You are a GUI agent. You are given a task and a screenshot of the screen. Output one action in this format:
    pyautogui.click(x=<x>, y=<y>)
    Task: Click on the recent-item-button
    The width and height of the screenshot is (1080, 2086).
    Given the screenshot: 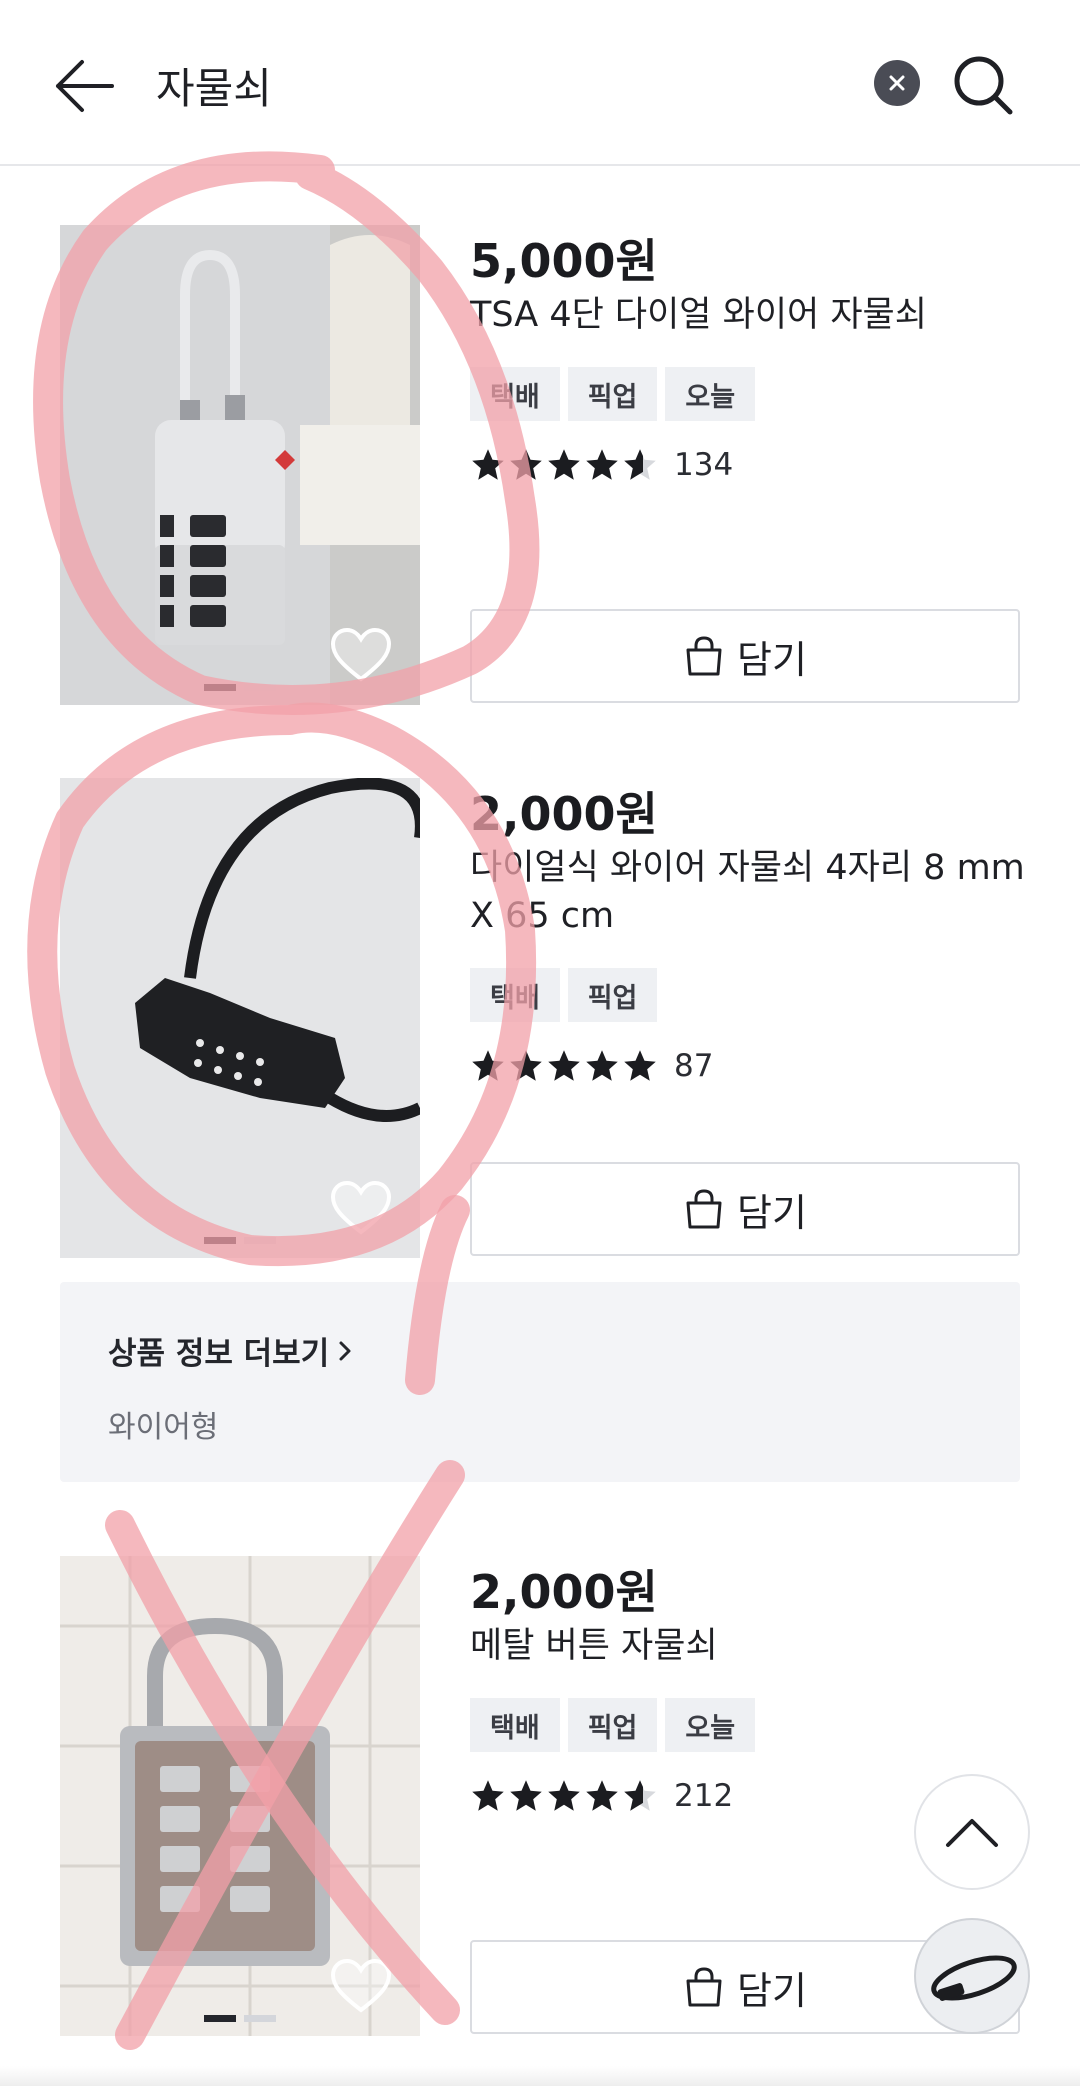 What is the action you would take?
    pyautogui.click(x=972, y=1976)
    